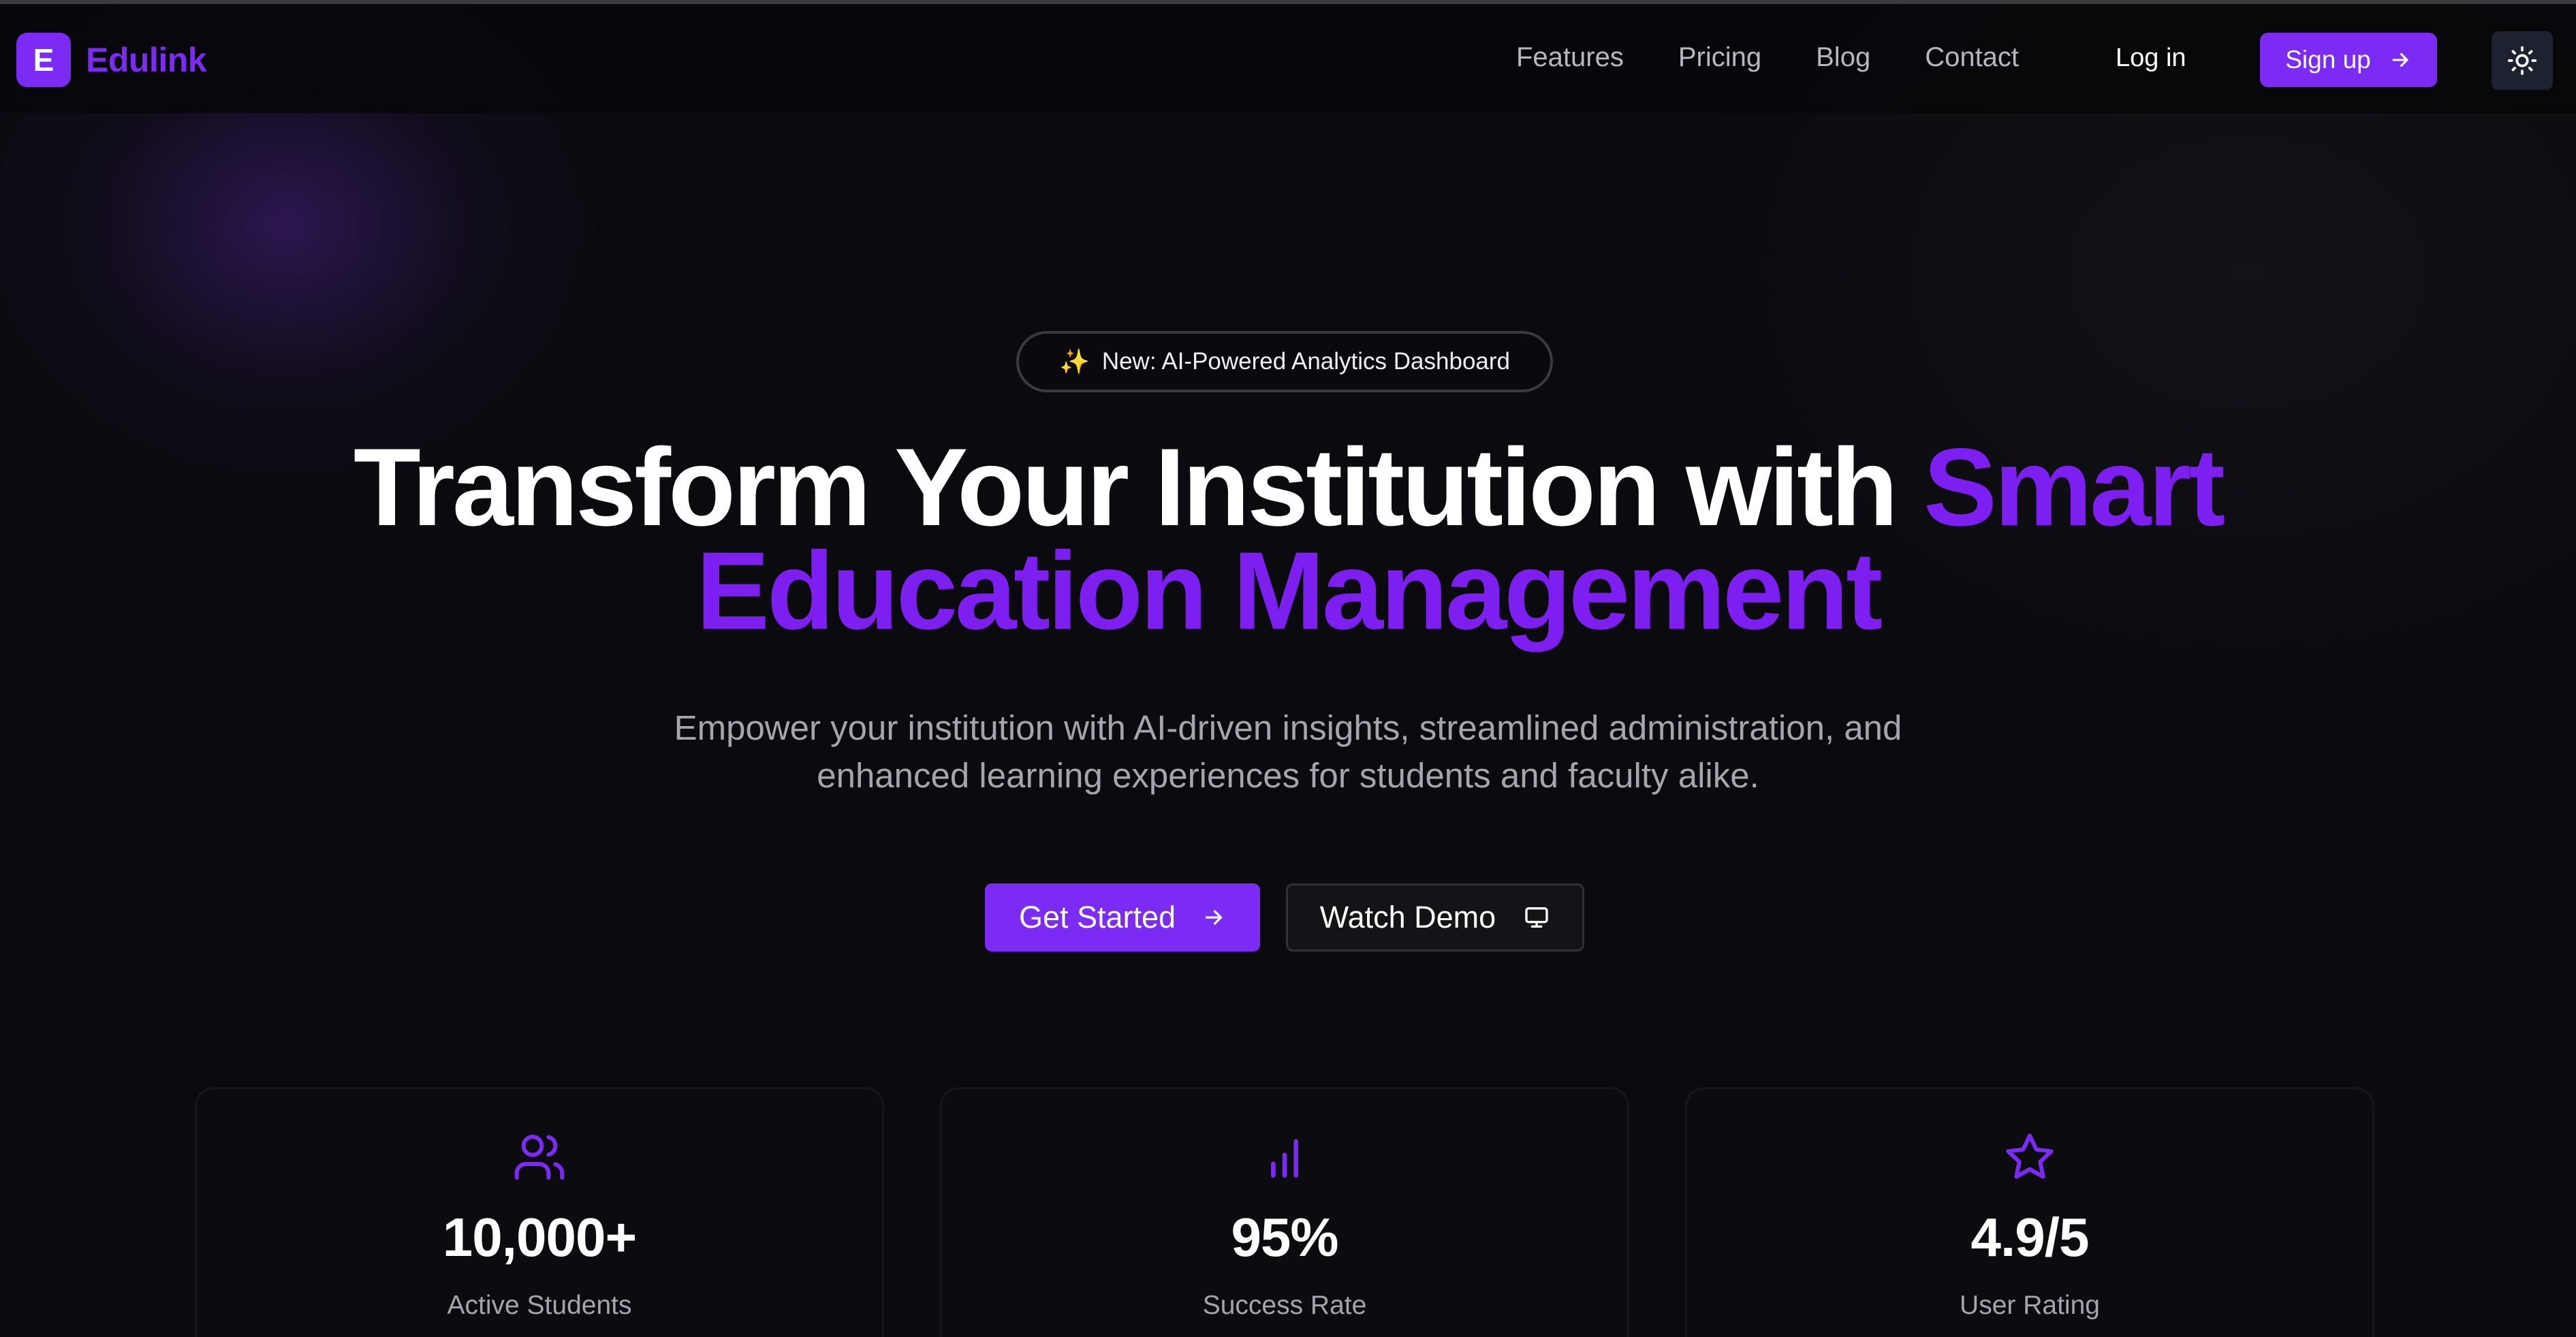 The height and width of the screenshot is (1337, 2576). What do you see at coordinates (1972, 58) in the screenshot?
I see `nav-link-contact: Contact` at bounding box center [1972, 58].